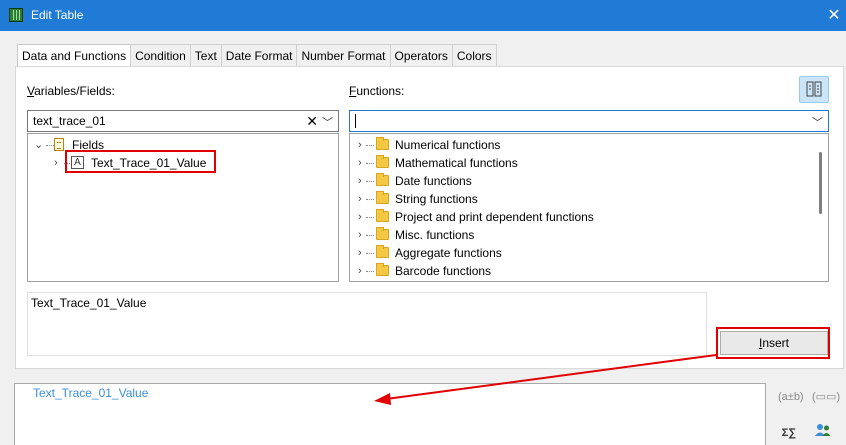  What do you see at coordinates (545, 379) in the screenshot?
I see `annotation-arrow` at bounding box center [545, 379].